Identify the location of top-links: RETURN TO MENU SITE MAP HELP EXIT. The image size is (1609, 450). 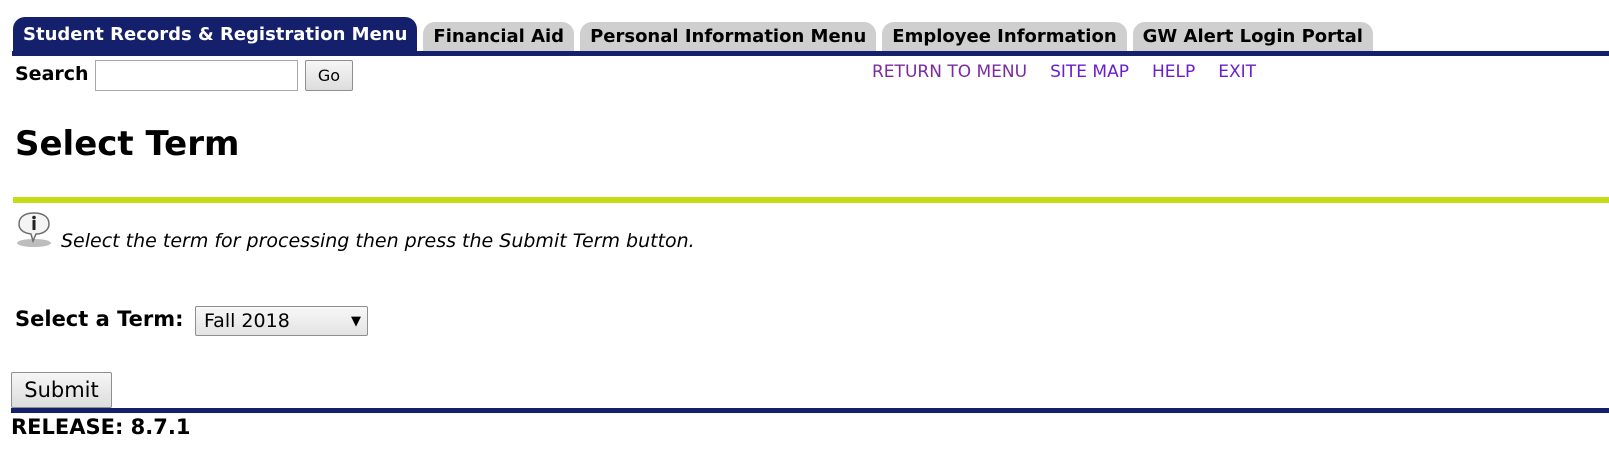
(1064, 72).